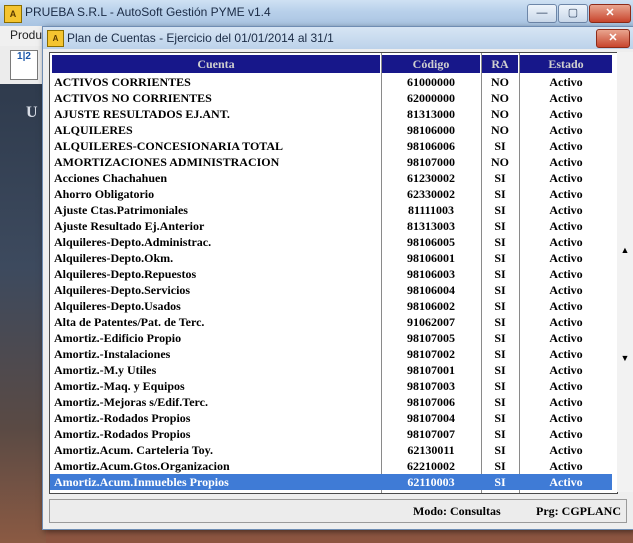  Describe the element at coordinates (431, 82) in the screenshot. I see `cell-codigo: 61000000` at that location.